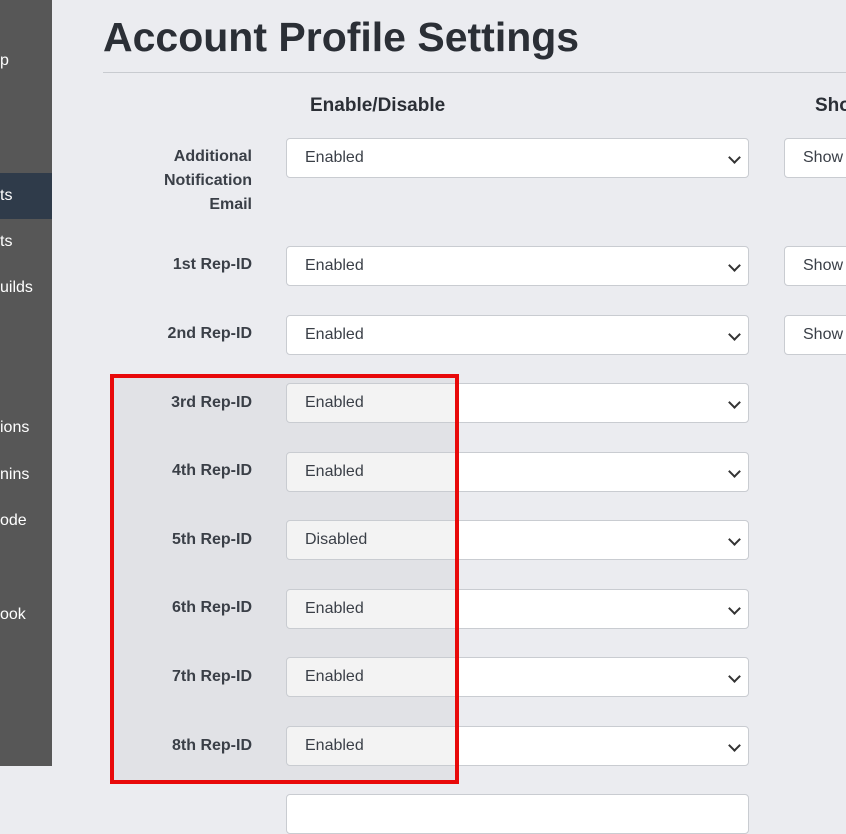  What do you see at coordinates (517, 335) in the screenshot?
I see `rep-2-select: Enabled` at bounding box center [517, 335].